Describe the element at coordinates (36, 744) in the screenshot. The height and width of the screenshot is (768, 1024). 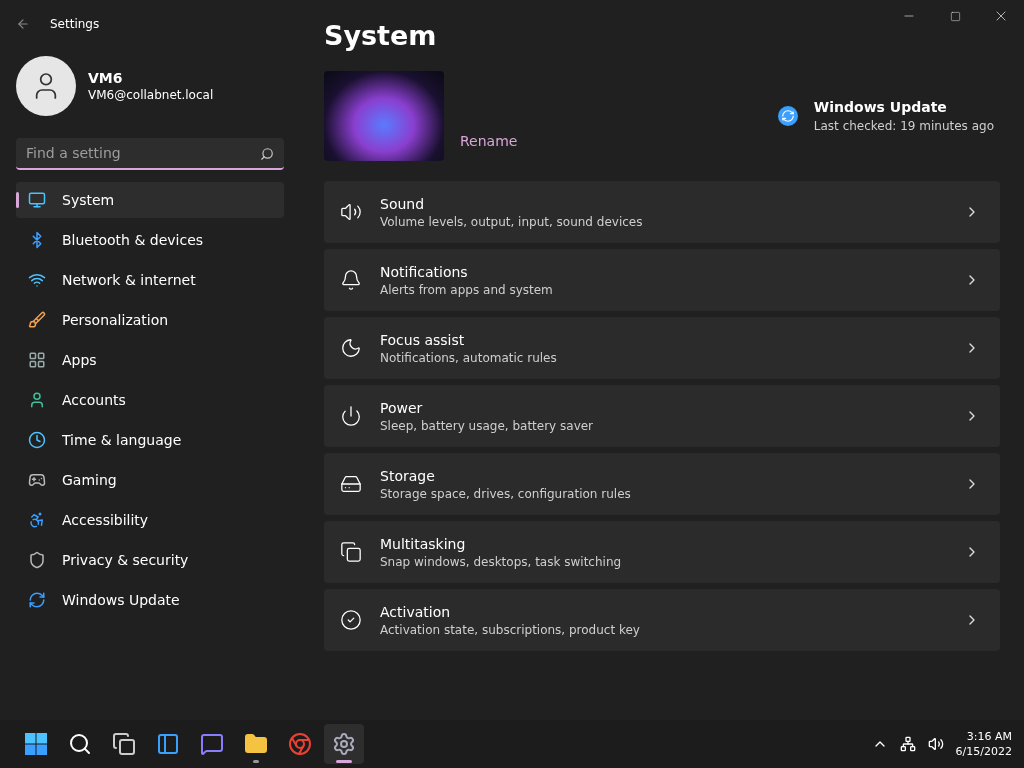
I see `start-icon` at that location.